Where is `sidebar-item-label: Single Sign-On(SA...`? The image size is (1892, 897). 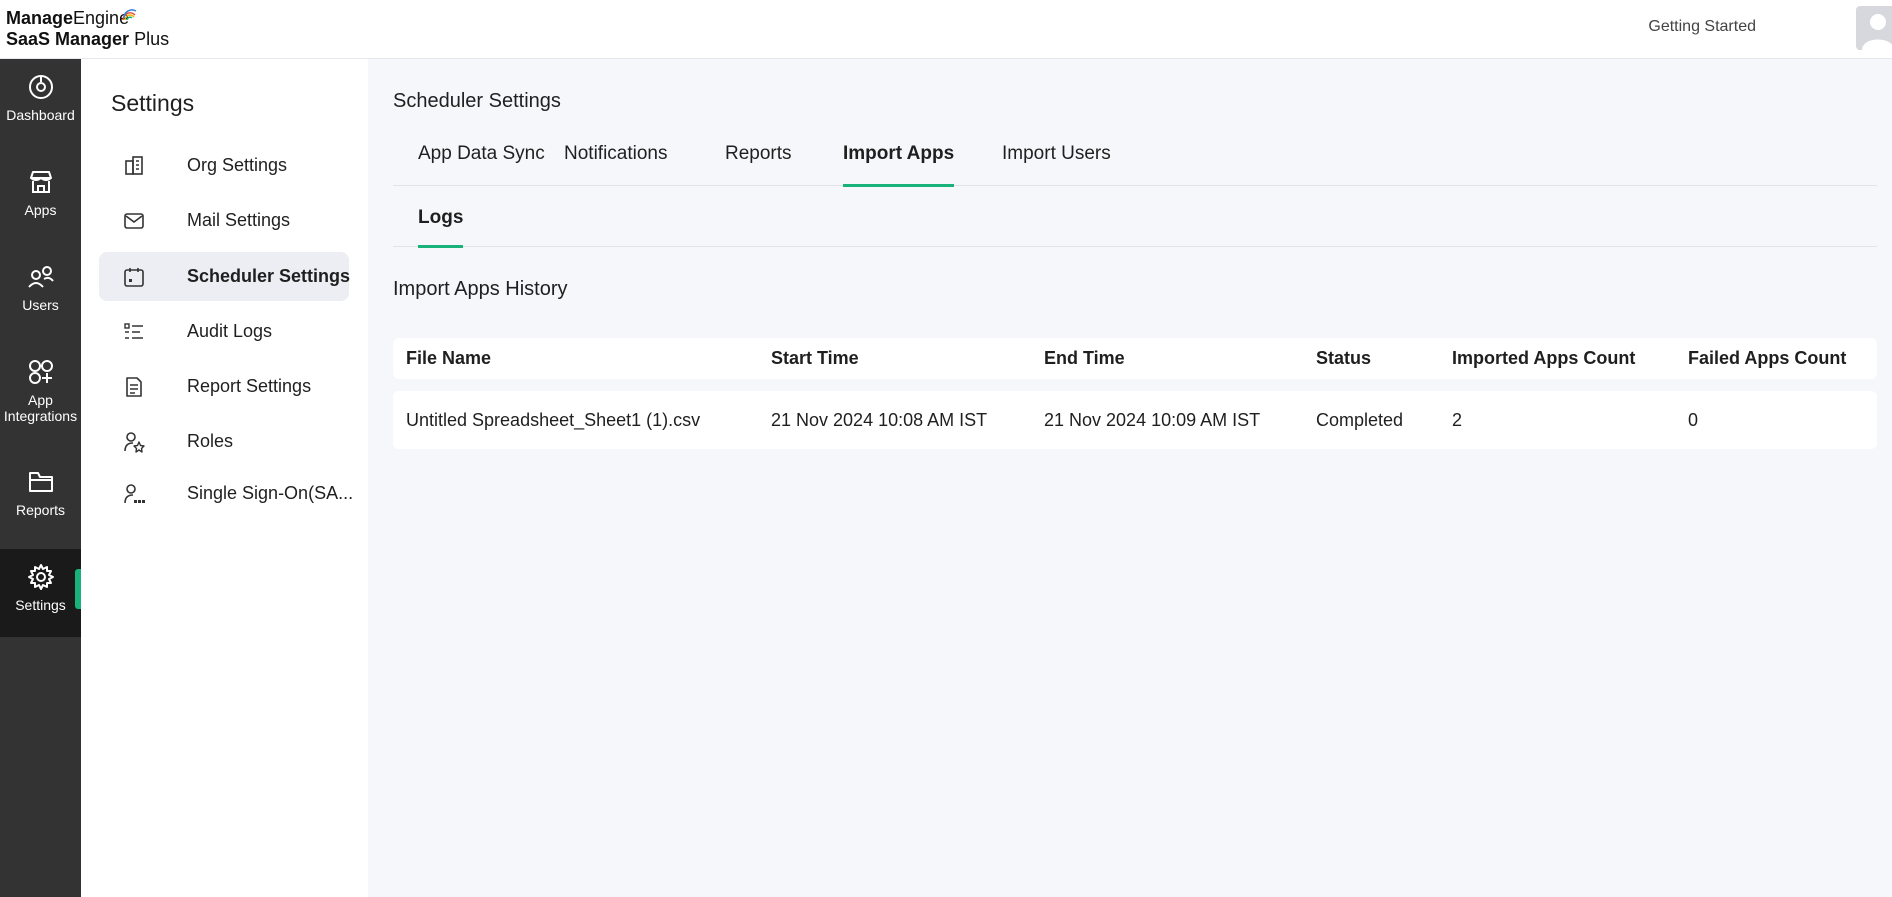
sidebar-item-label: Single Sign-On(SA... is located at coordinates (270, 493).